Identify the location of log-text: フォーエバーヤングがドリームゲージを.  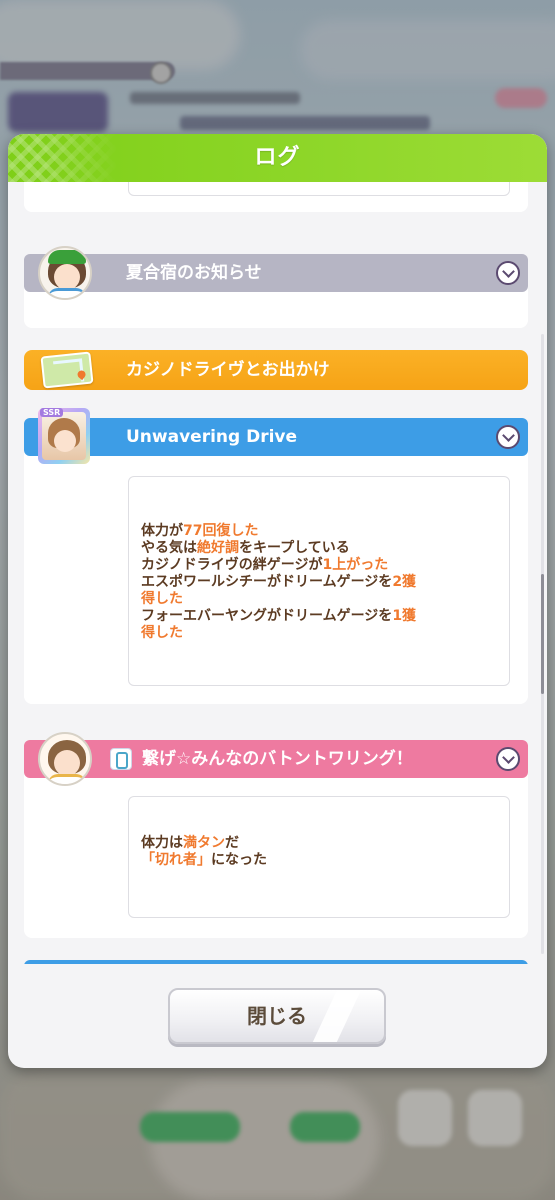
(267, 616).